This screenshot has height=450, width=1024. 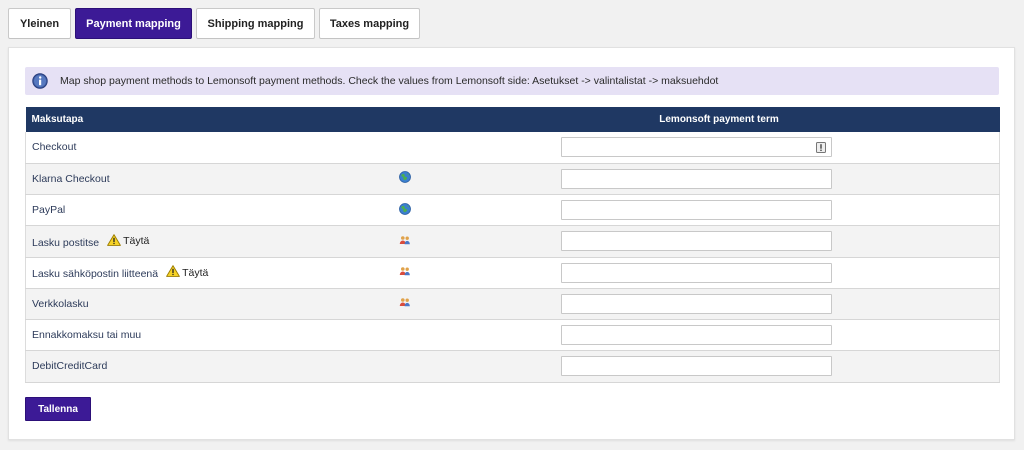 What do you see at coordinates (212, 210) in the screenshot?
I see `payment-method-cell: PayPal` at bounding box center [212, 210].